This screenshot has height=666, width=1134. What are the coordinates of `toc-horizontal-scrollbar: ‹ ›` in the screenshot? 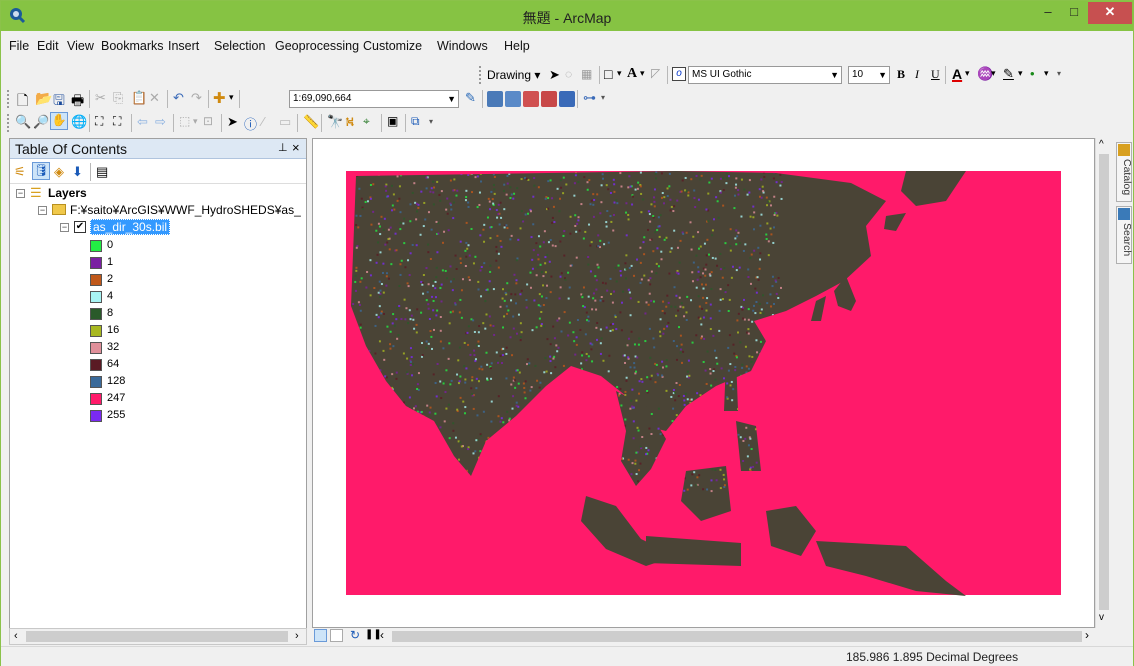 It's located at (158, 636).